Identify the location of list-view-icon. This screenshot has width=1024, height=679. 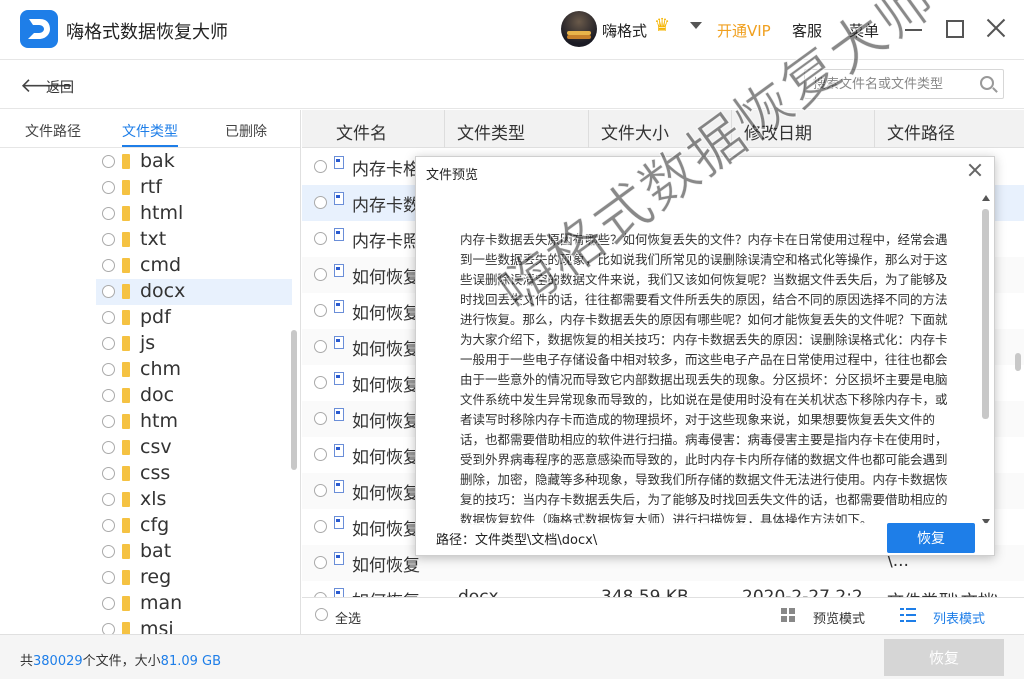
(908, 615).